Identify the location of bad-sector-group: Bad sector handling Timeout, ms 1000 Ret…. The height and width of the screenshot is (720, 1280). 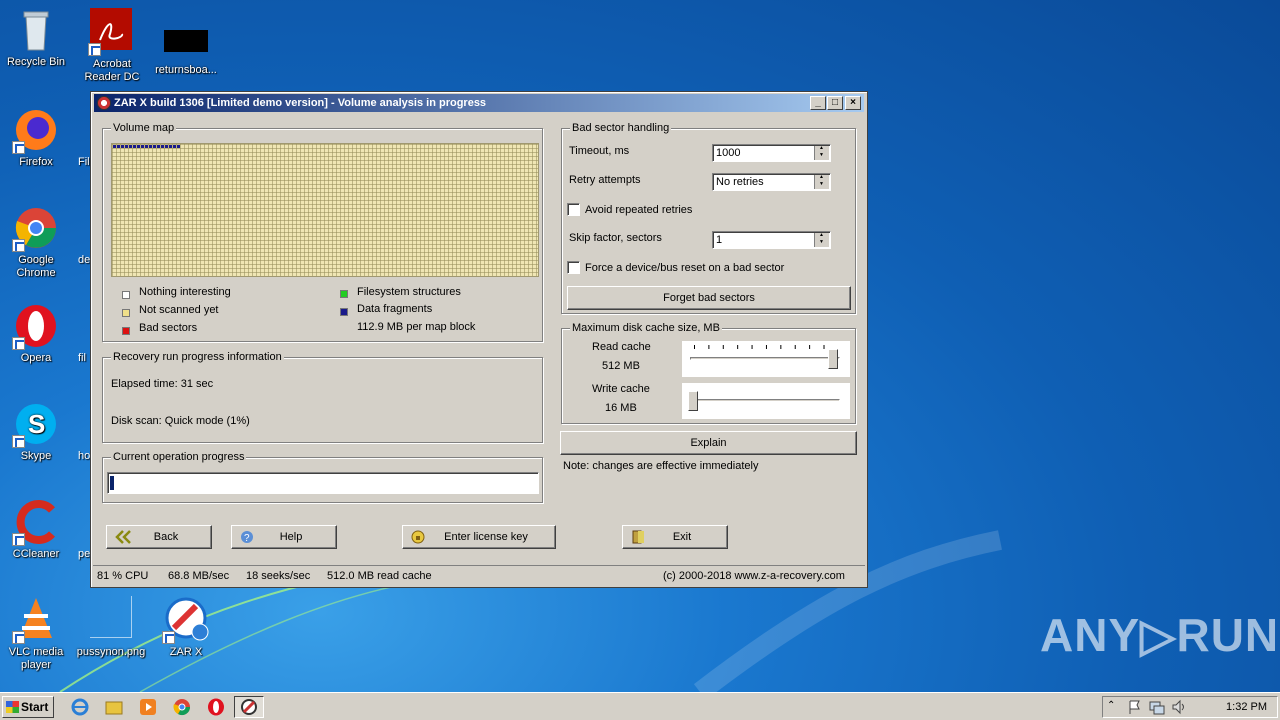
(708, 218).